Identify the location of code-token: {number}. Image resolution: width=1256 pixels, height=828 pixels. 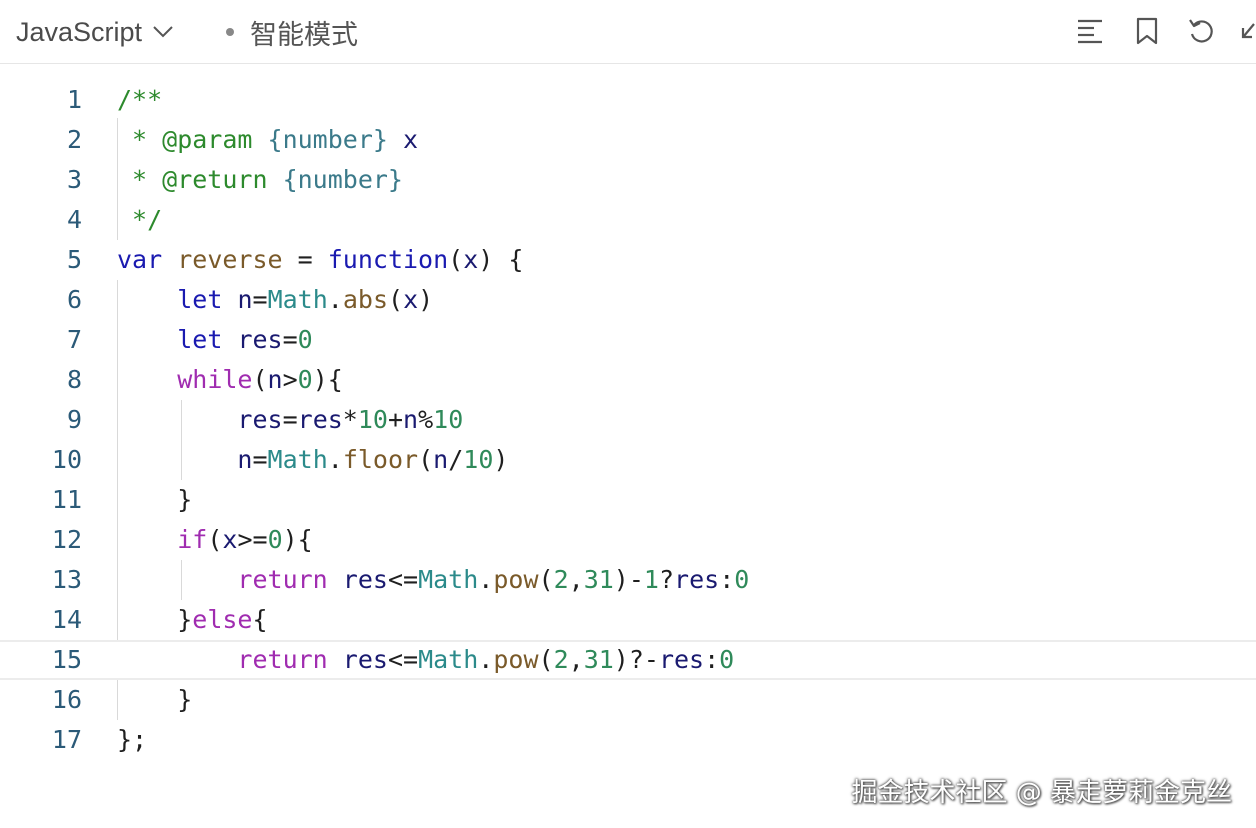
(327, 139).